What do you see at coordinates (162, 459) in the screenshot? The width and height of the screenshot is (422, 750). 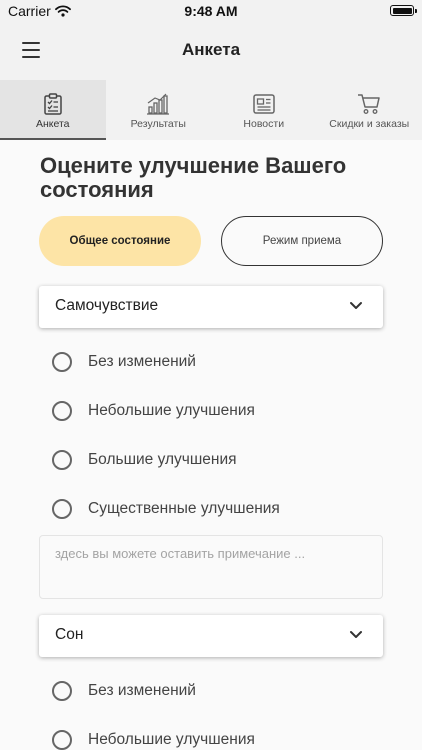 I see `radio-label: Большие улучшения` at bounding box center [162, 459].